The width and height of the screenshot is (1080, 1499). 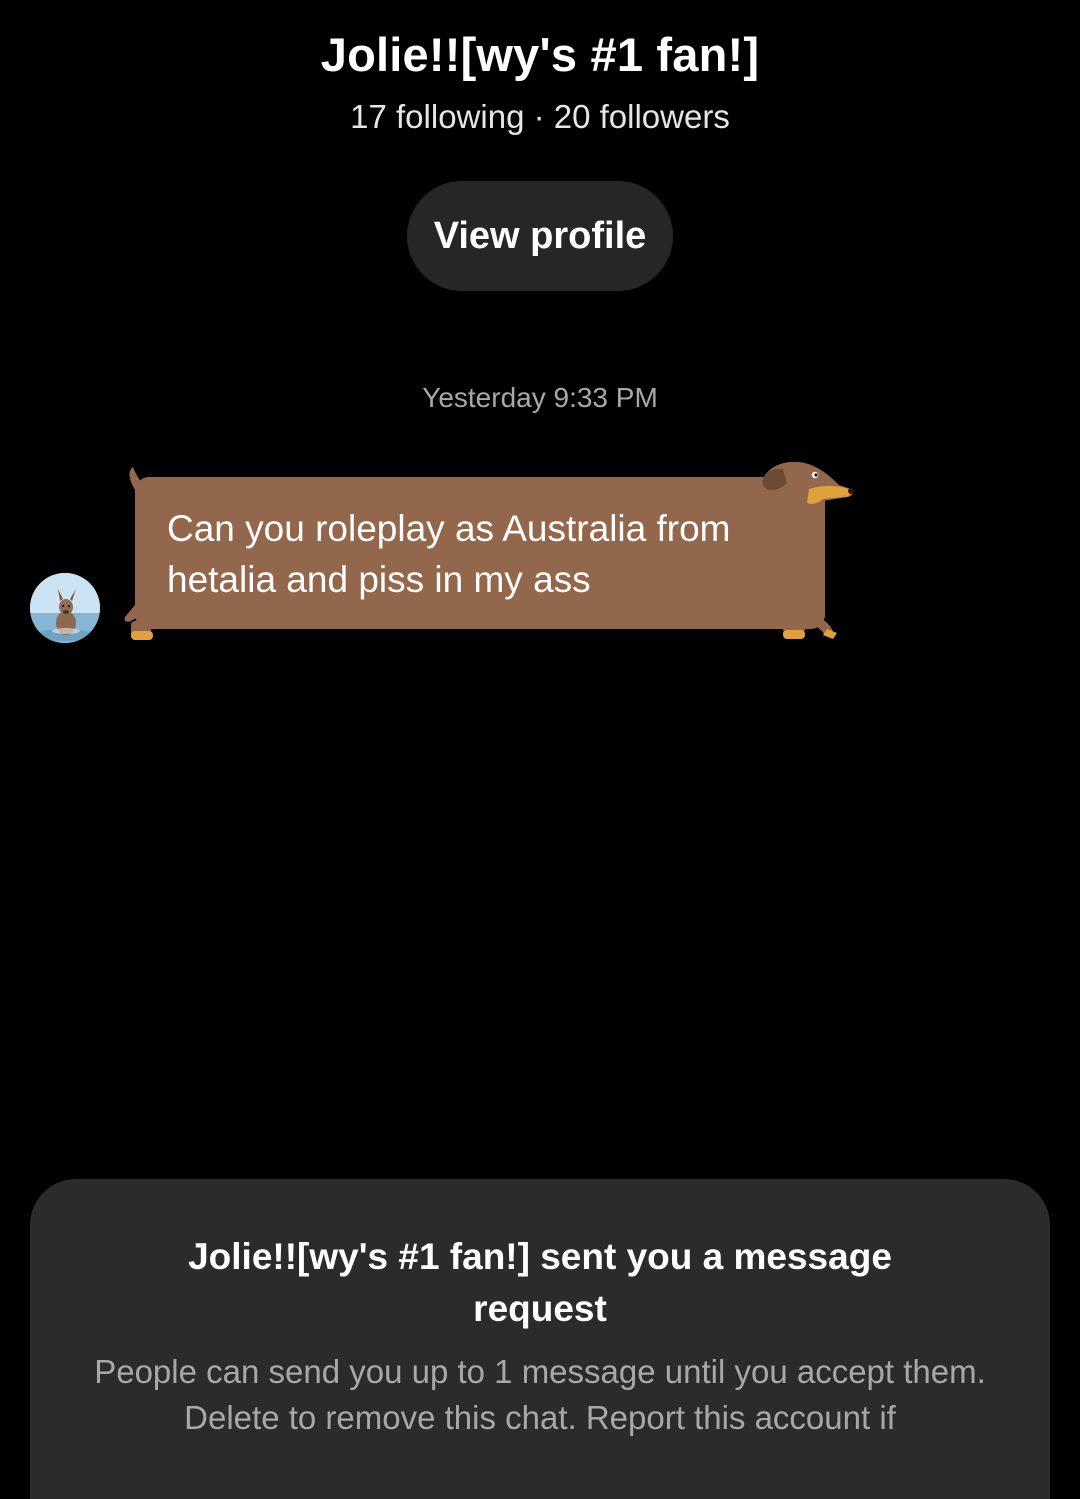 I want to click on profile-stats: 17 following · 20 followers, so click(x=540, y=116).